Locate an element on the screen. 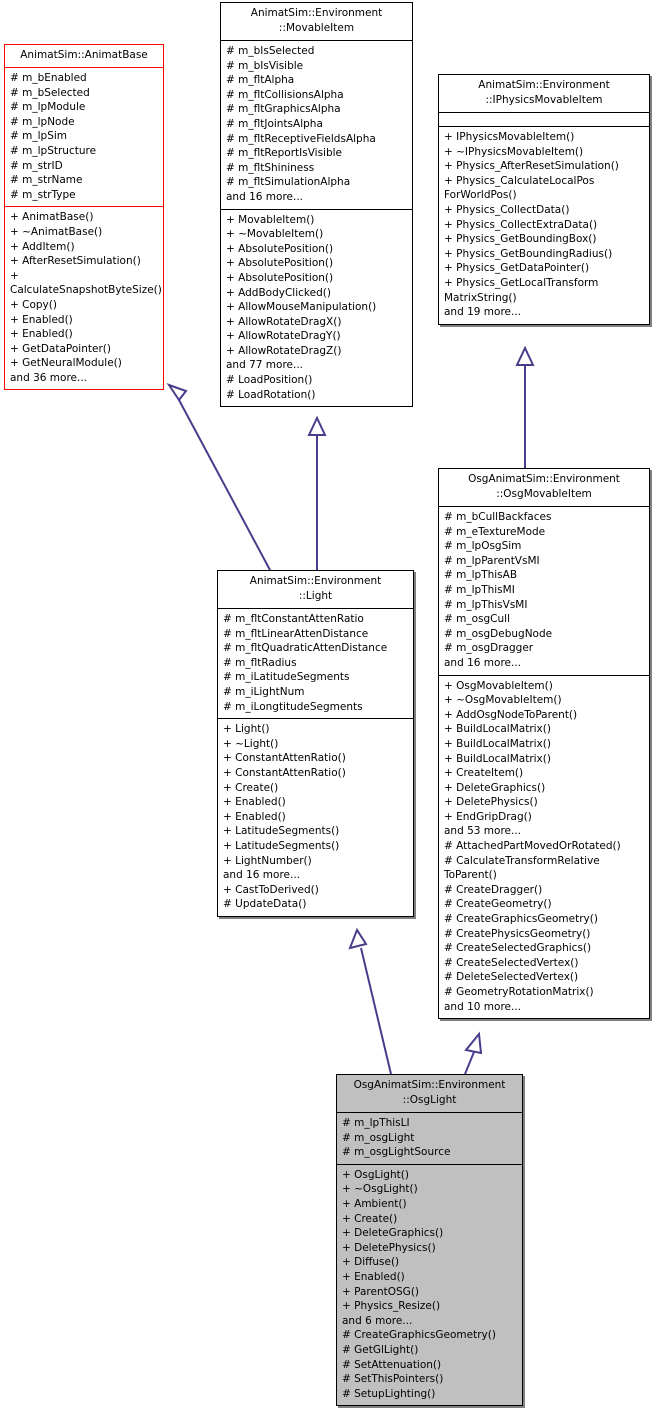 Image resolution: width=656 pixels, height=1424 pixels. class-member: + Create() is located at coordinates (251, 787).